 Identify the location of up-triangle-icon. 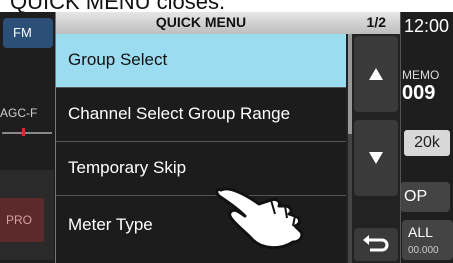
(376, 74).